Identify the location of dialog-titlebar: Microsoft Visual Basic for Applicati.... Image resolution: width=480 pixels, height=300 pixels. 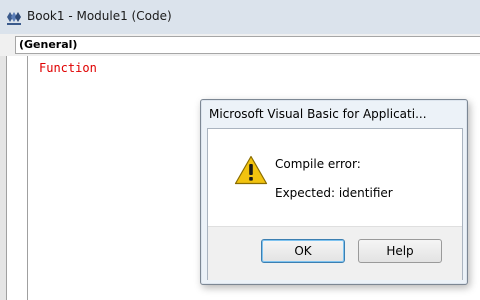
(334, 114).